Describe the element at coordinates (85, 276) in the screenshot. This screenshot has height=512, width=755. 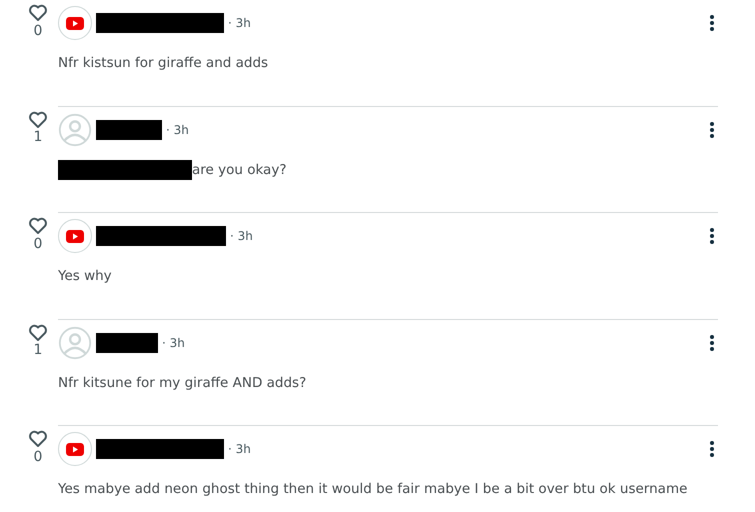
I see `comment-text: Yes why` at that location.